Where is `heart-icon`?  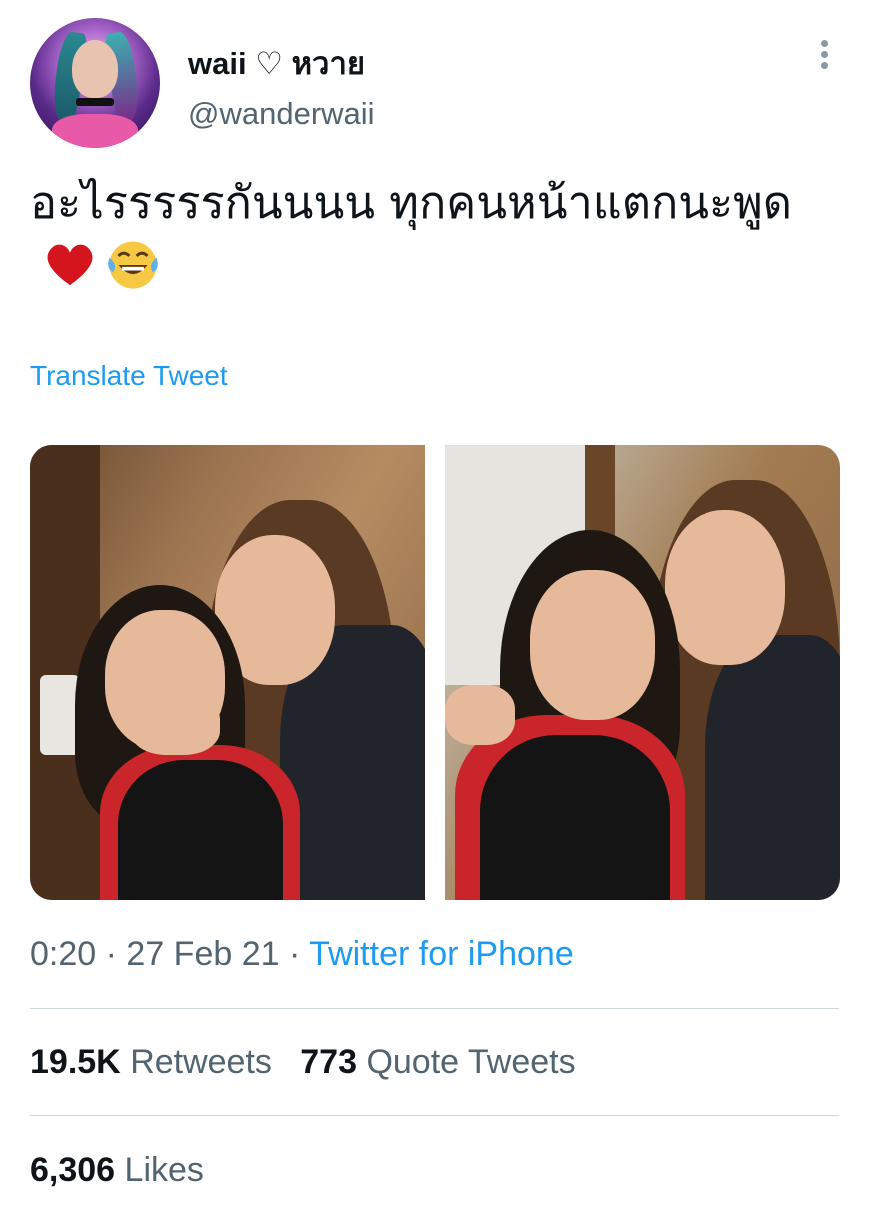 heart-icon is located at coordinates (70, 265).